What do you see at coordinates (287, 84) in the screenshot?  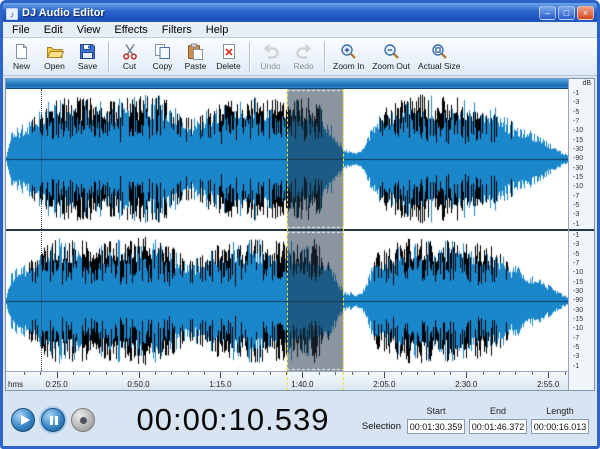 I see `overview-bar` at bounding box center [287, 84].